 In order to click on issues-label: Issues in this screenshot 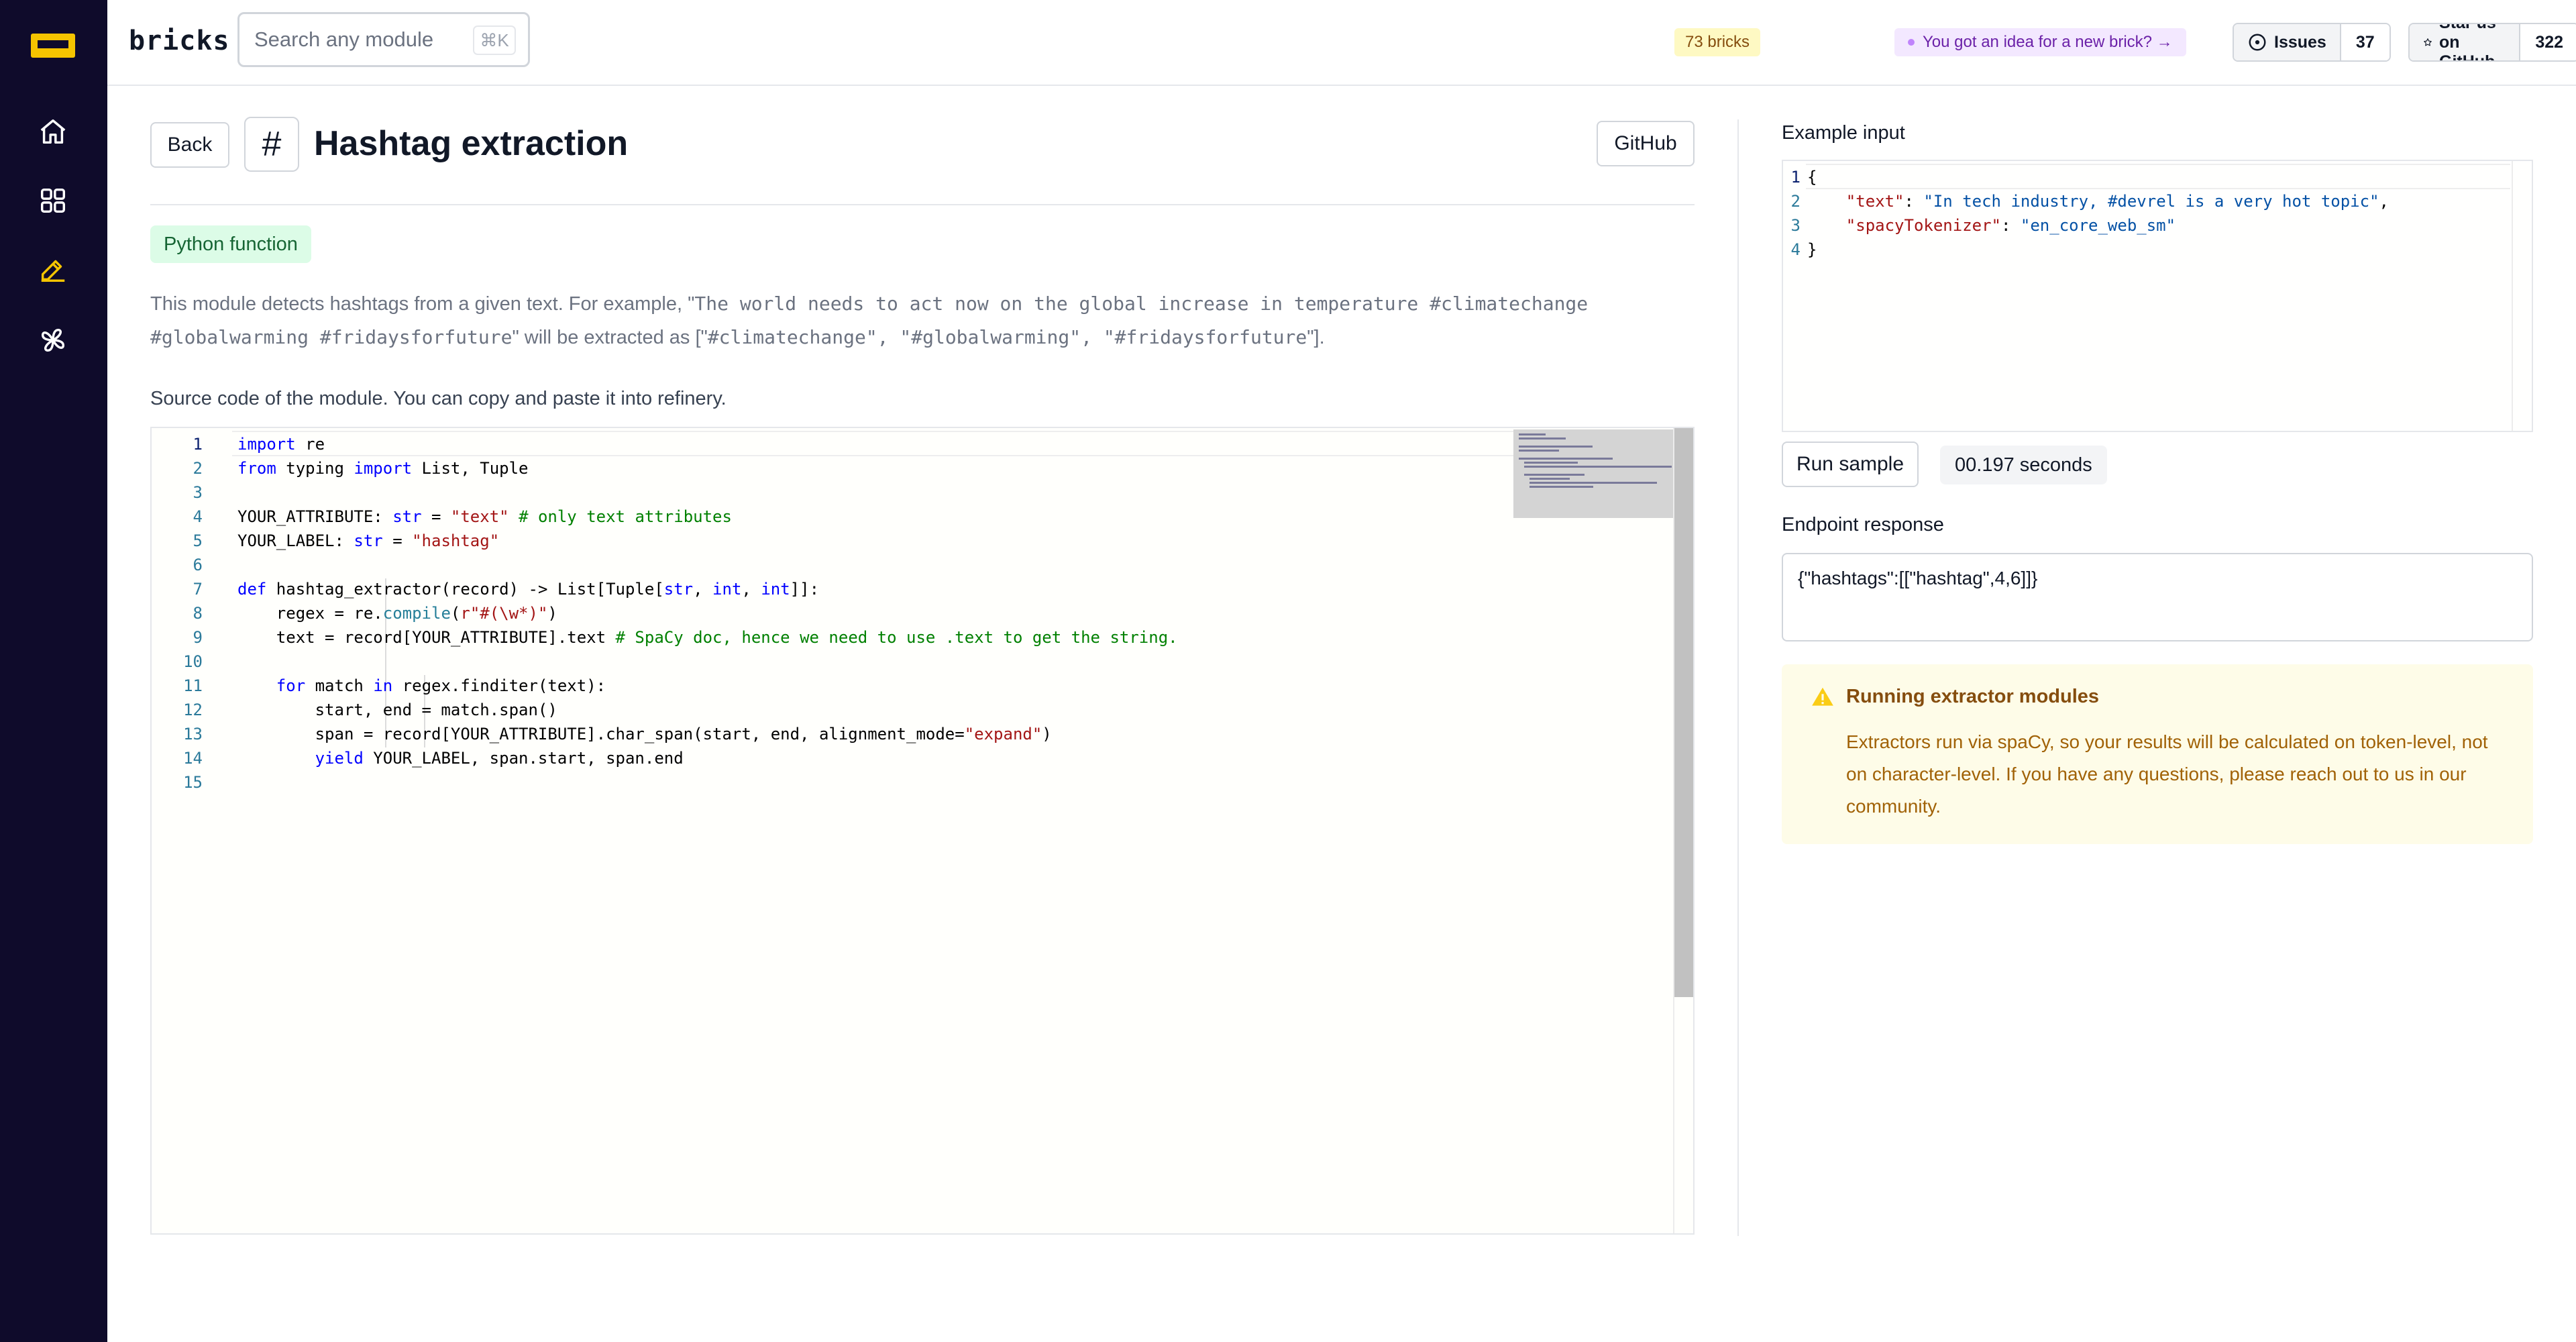, I will do `click(2300, 42)`.